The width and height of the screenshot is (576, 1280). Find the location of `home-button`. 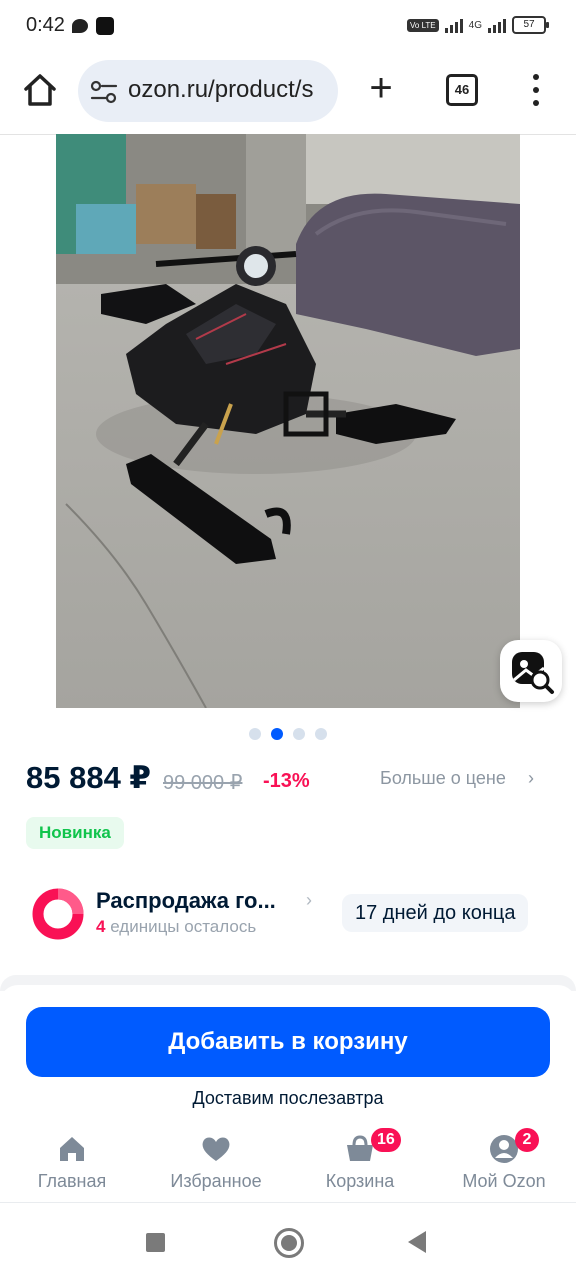

home-button is located at coordinates (40, 90).